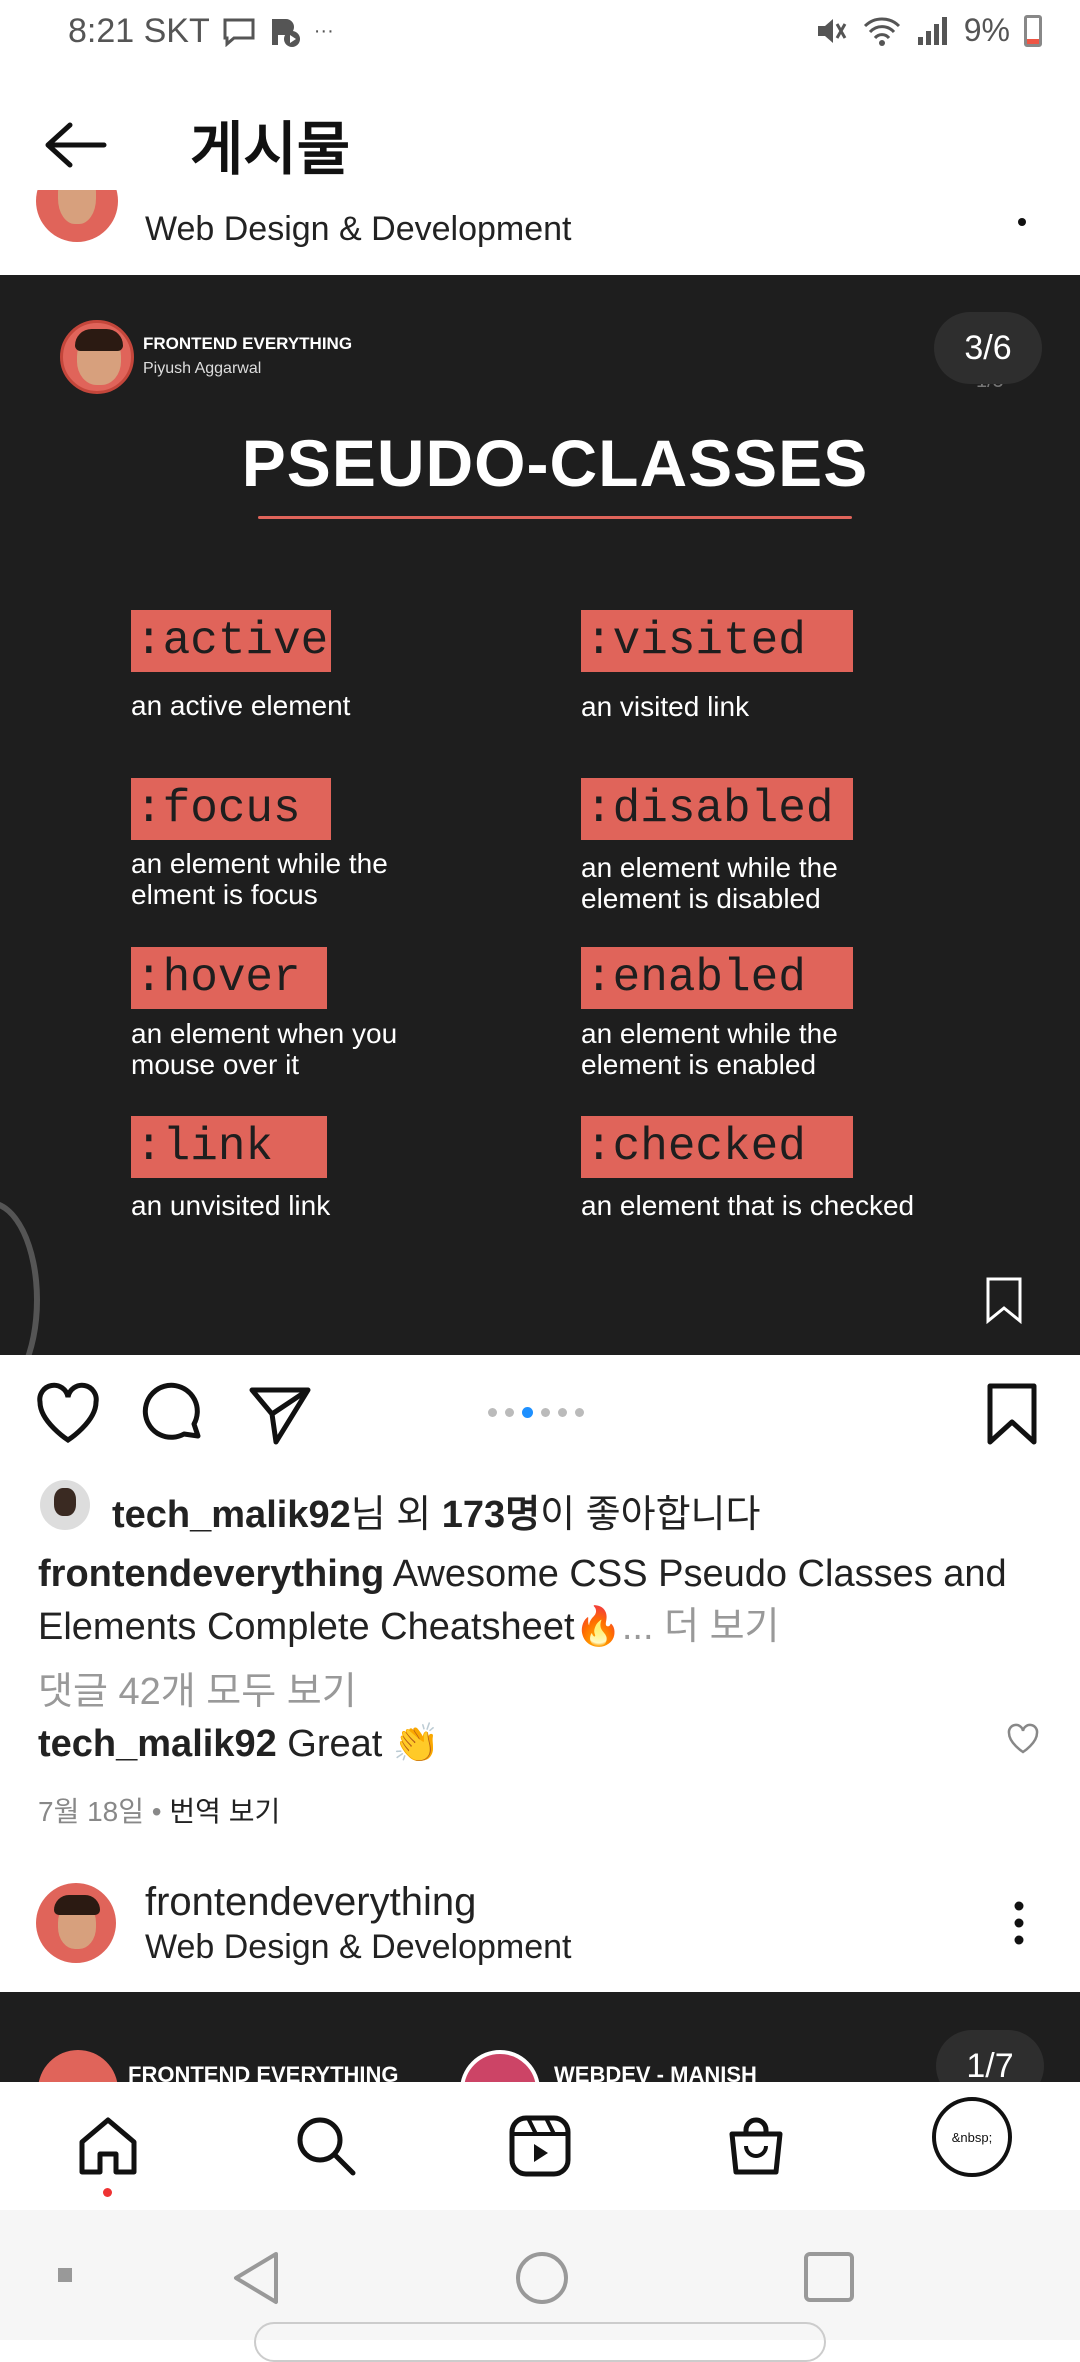  I want to click on view-all-comments-link: 댓글 42개 모두 보기, so click(197, 1687).